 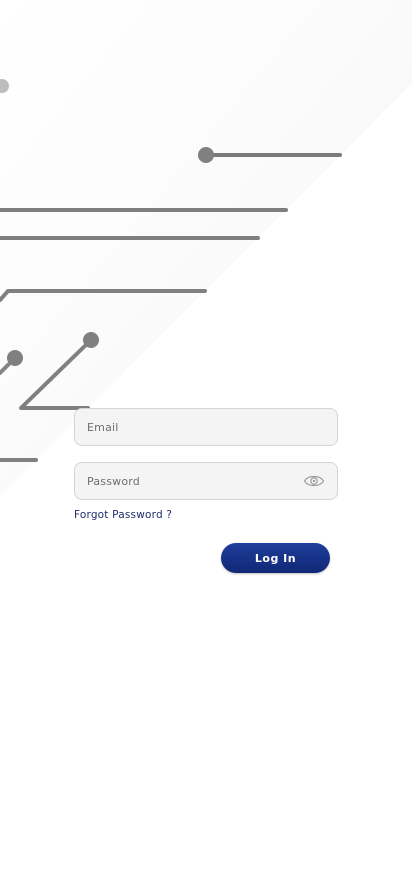 I want to click on password-field-container, so click(x=206, y=481).